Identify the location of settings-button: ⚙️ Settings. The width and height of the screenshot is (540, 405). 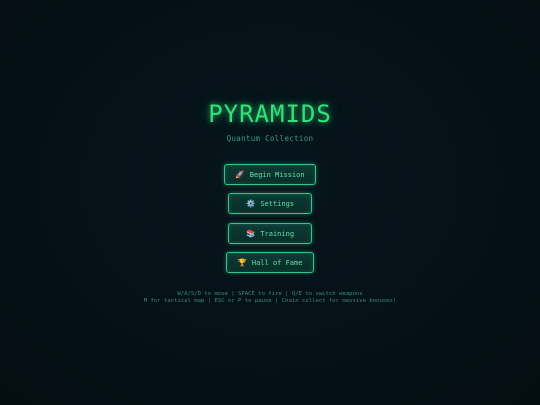
(270, 203).